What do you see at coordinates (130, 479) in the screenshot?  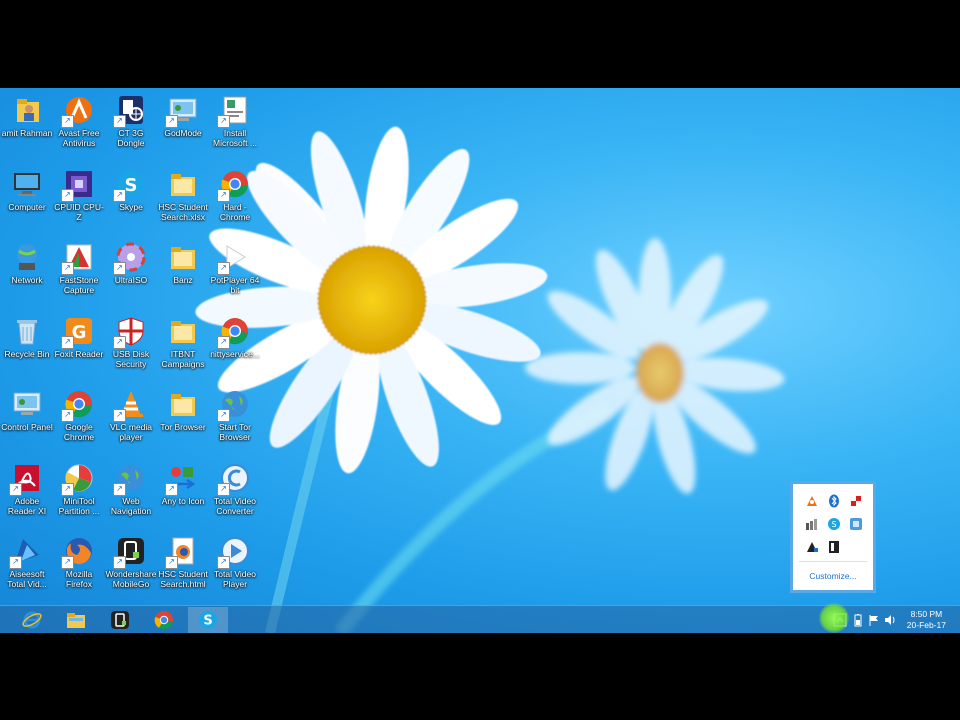 I see `globe-icon: ↗` at bounding box center [130, 479].